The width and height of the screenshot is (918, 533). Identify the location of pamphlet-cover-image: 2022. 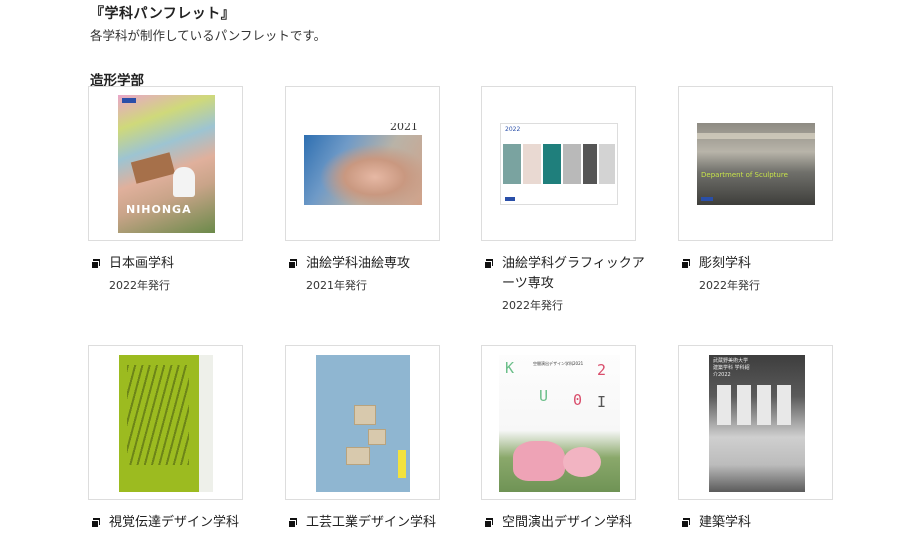
(559, 164).